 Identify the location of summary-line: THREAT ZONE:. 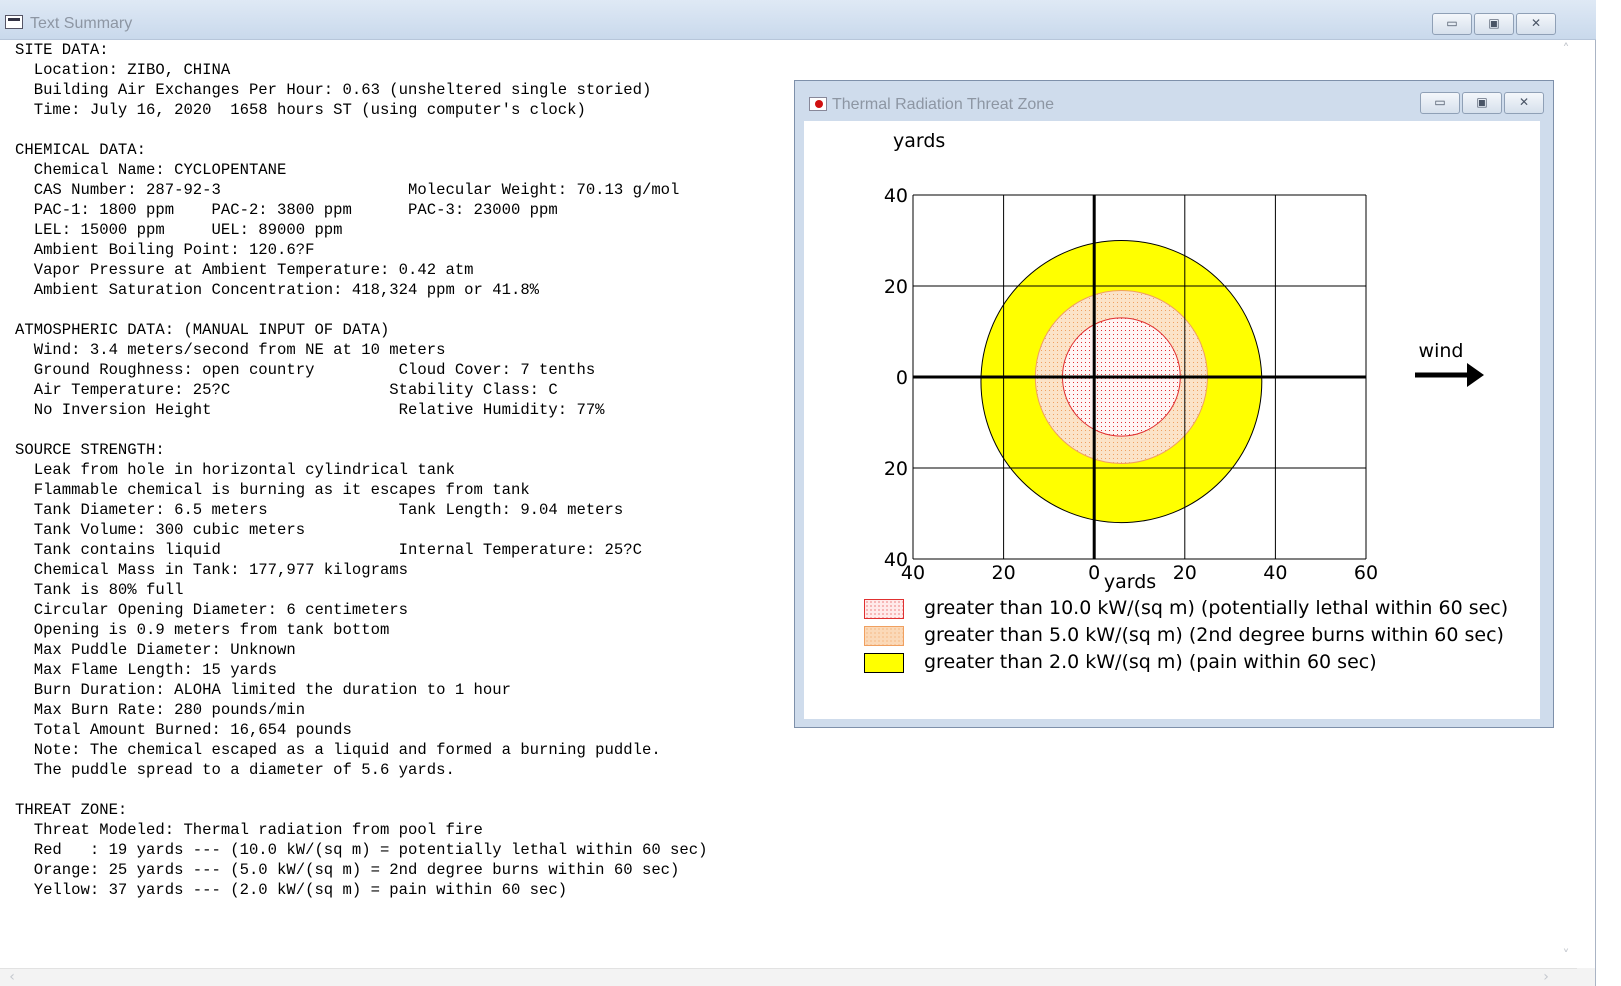
(71, 810).